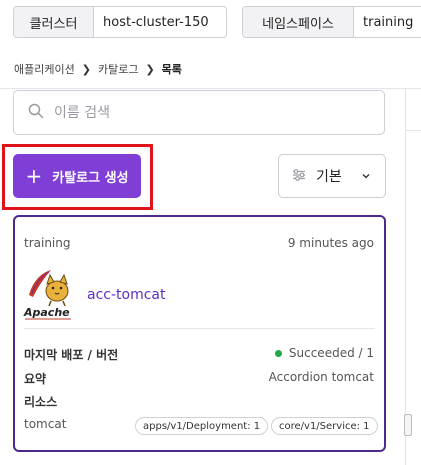  Describe the element at coordinates (49, 294) in the screenshot. I see `apache-tomcat-logo: Apache` at that location.